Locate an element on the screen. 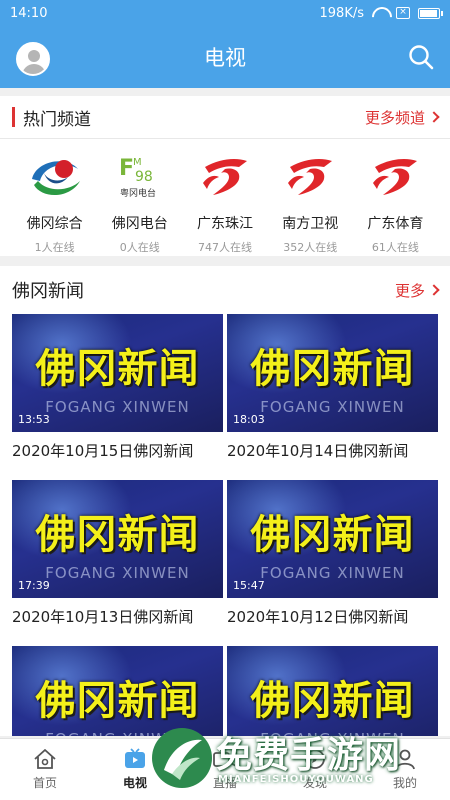 This screenshot has width=450, height=800. tv-icon is located at coordinates (135, 758).